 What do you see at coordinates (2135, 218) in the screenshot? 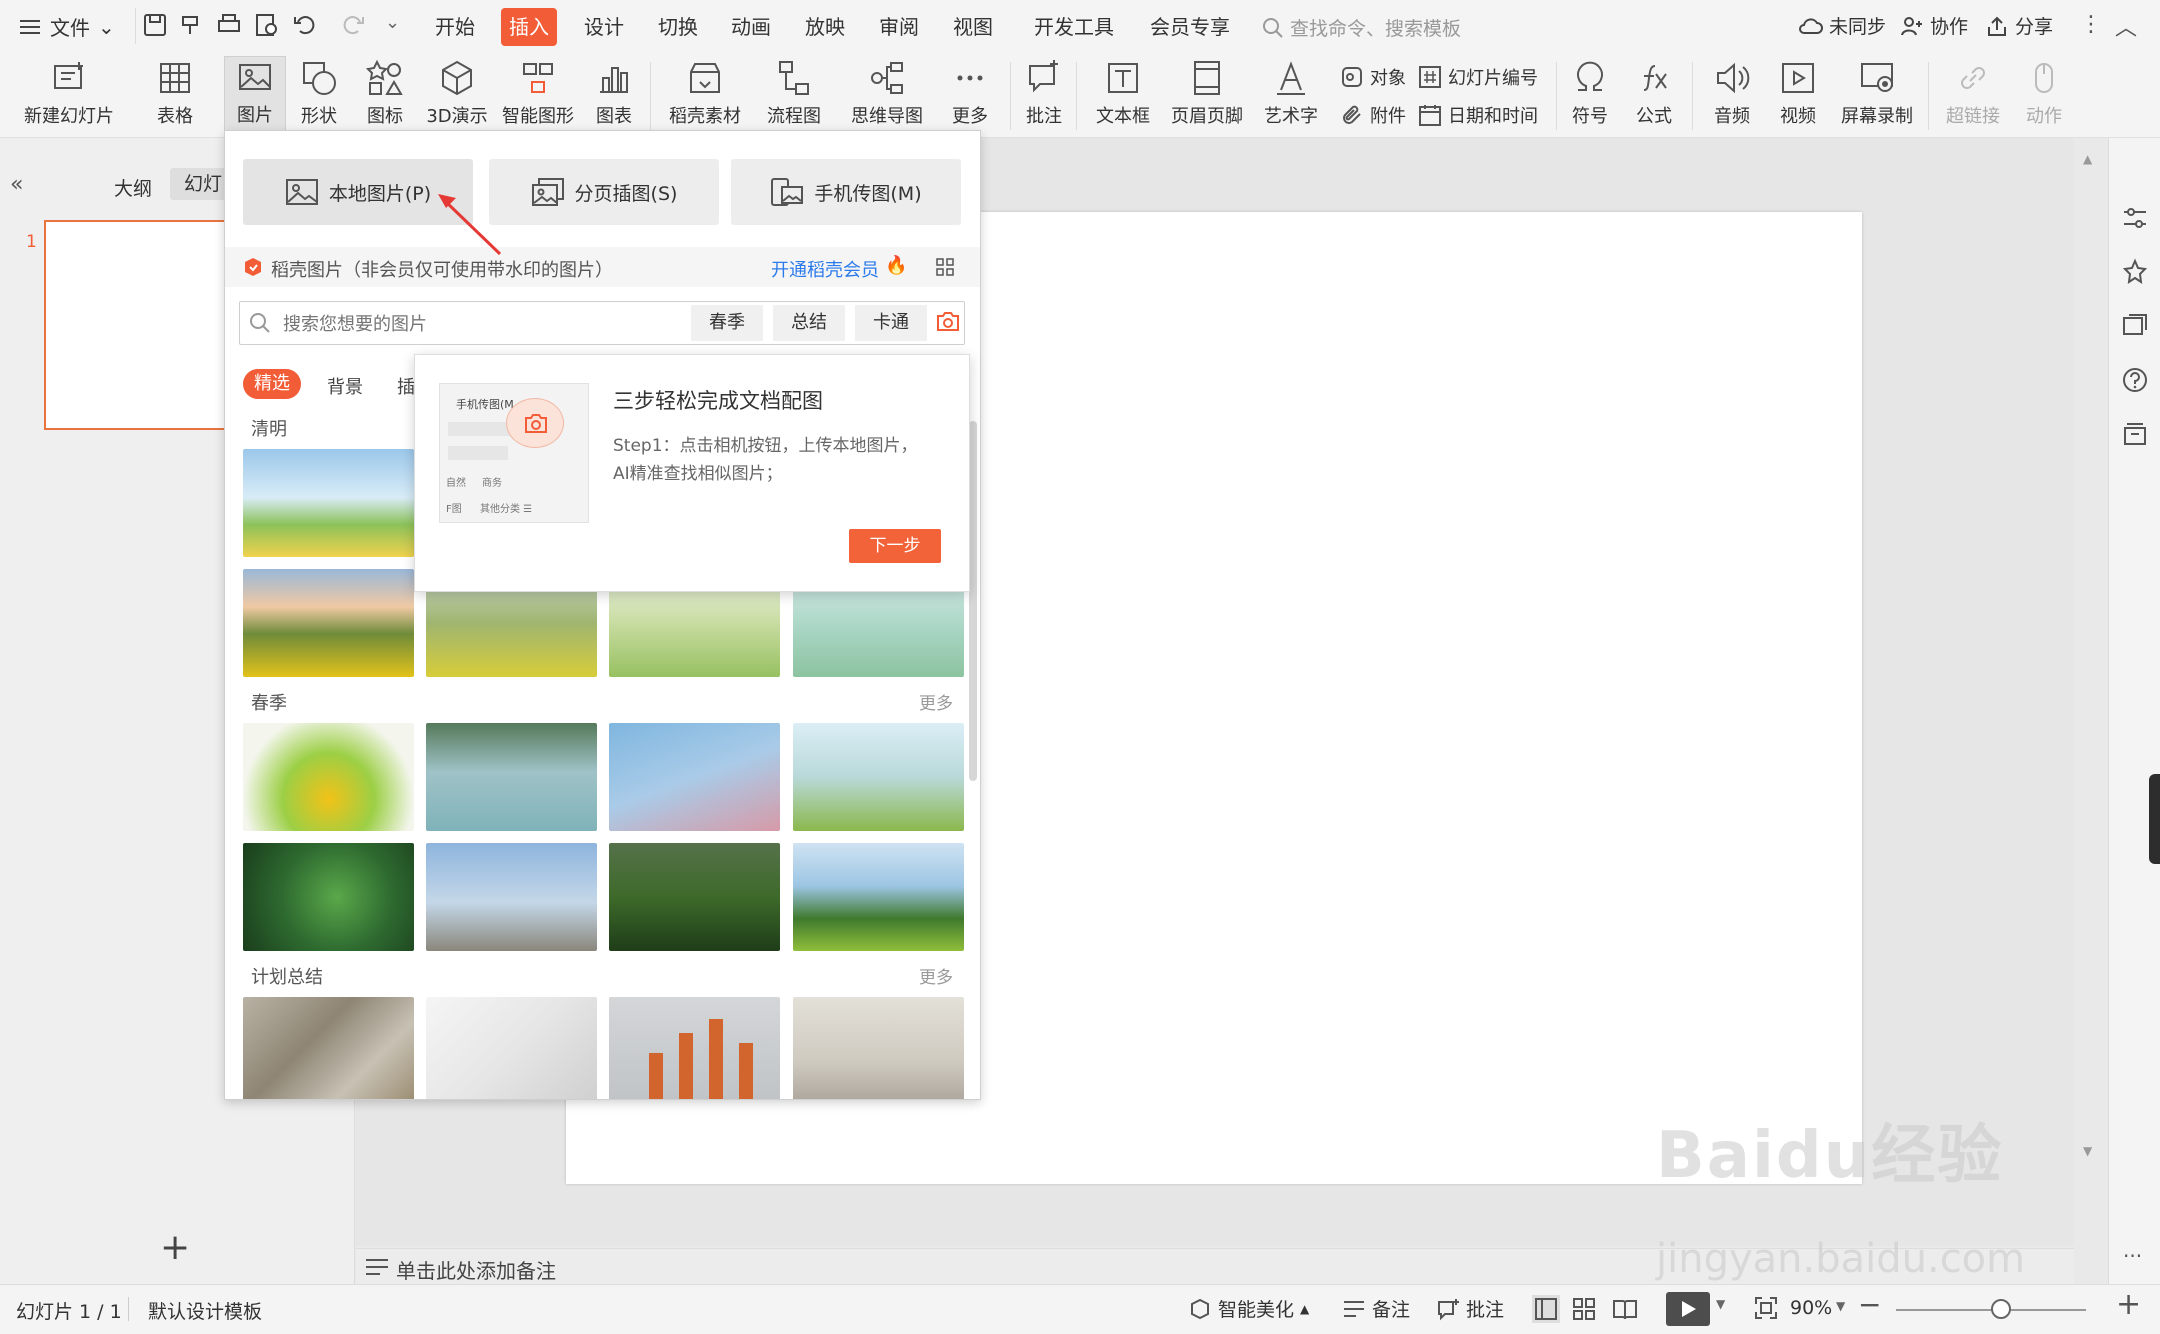
I see `properties-icon` at bounding box center [2135, 218].